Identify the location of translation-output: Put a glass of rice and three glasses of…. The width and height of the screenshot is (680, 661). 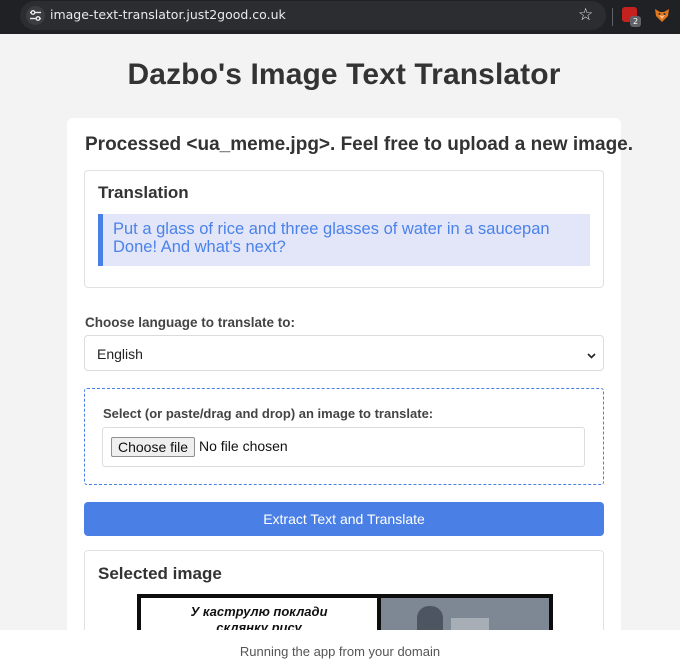
(344, 240).